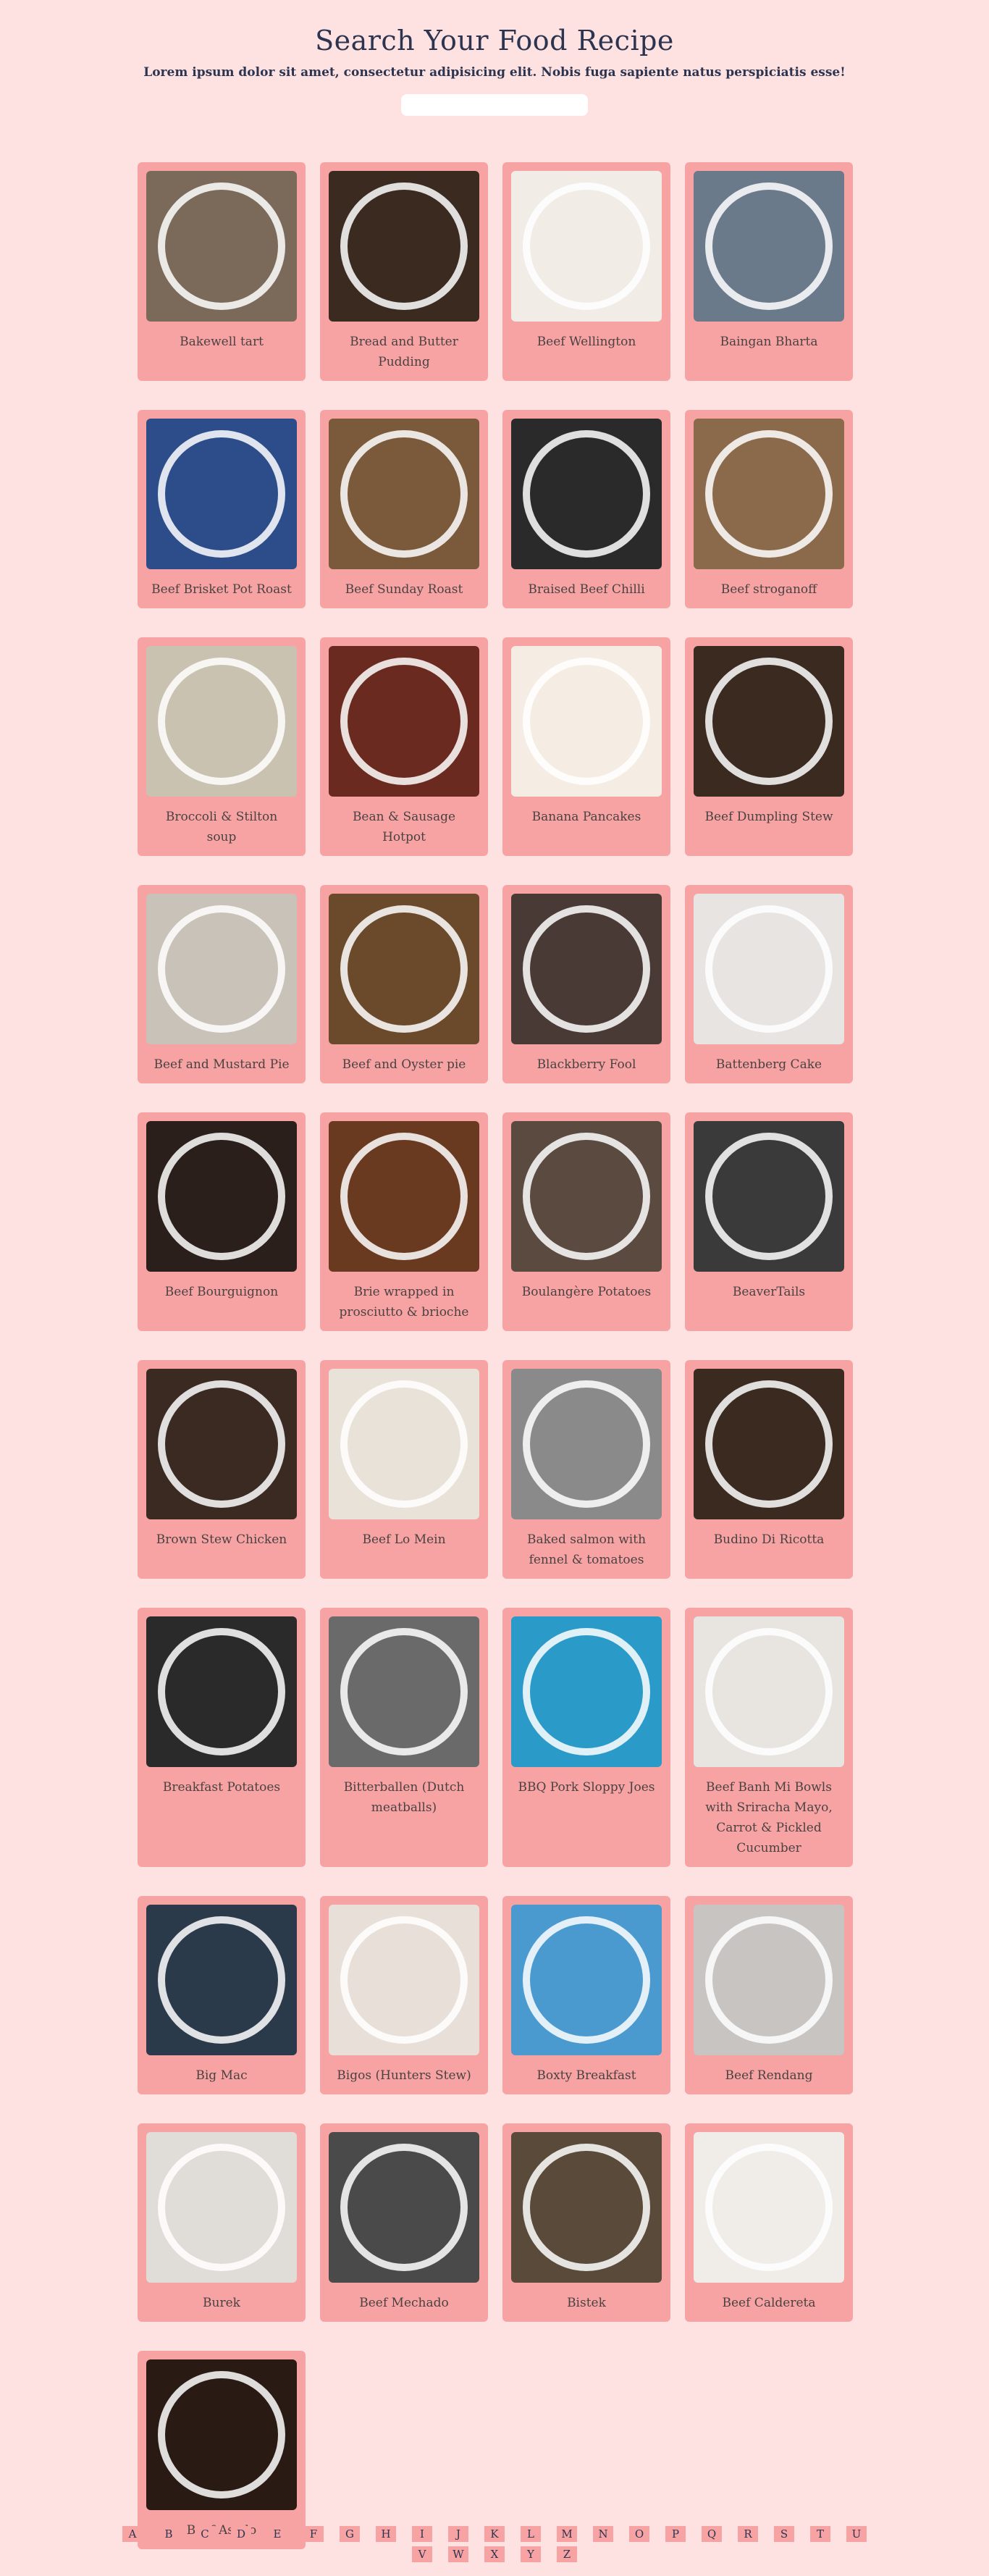 This screenshot has width=989, height=2576. I want to click on pager-letter-v: V, so click(422, 2554).